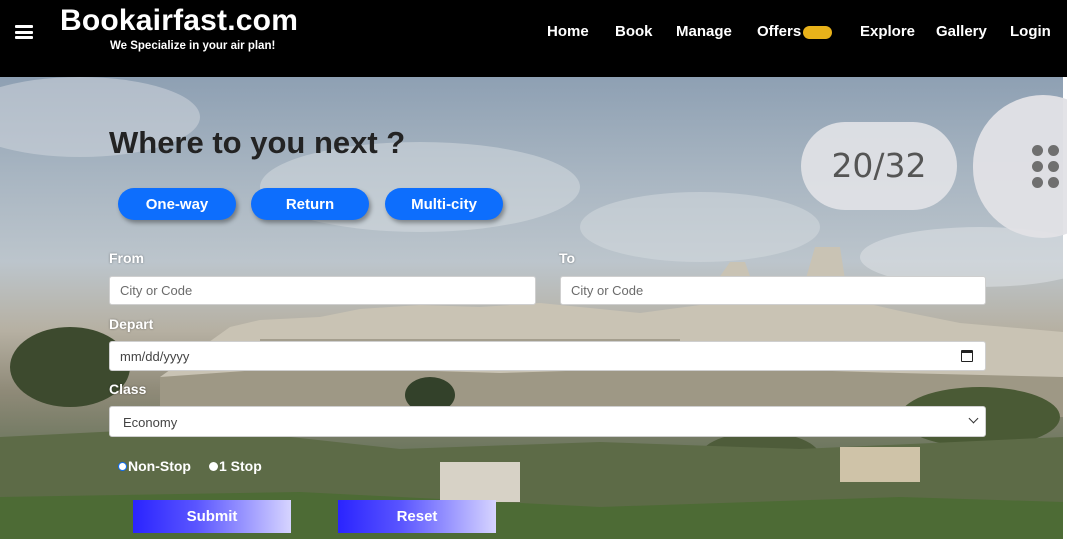 This screenshot has height=541, width=1067. Describe the element at coordinates (257, 142) in the screenshot. I see `page-title: Where to you next ?` at that location.